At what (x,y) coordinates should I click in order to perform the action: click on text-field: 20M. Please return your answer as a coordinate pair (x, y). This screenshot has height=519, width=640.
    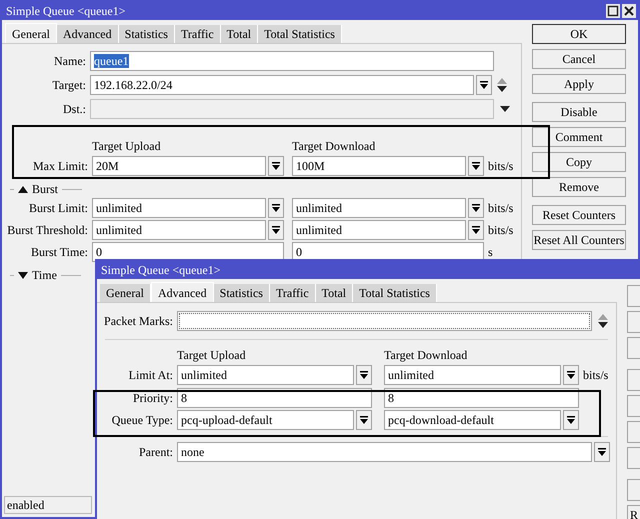
    Looking at the image, I should click on (179, 166).